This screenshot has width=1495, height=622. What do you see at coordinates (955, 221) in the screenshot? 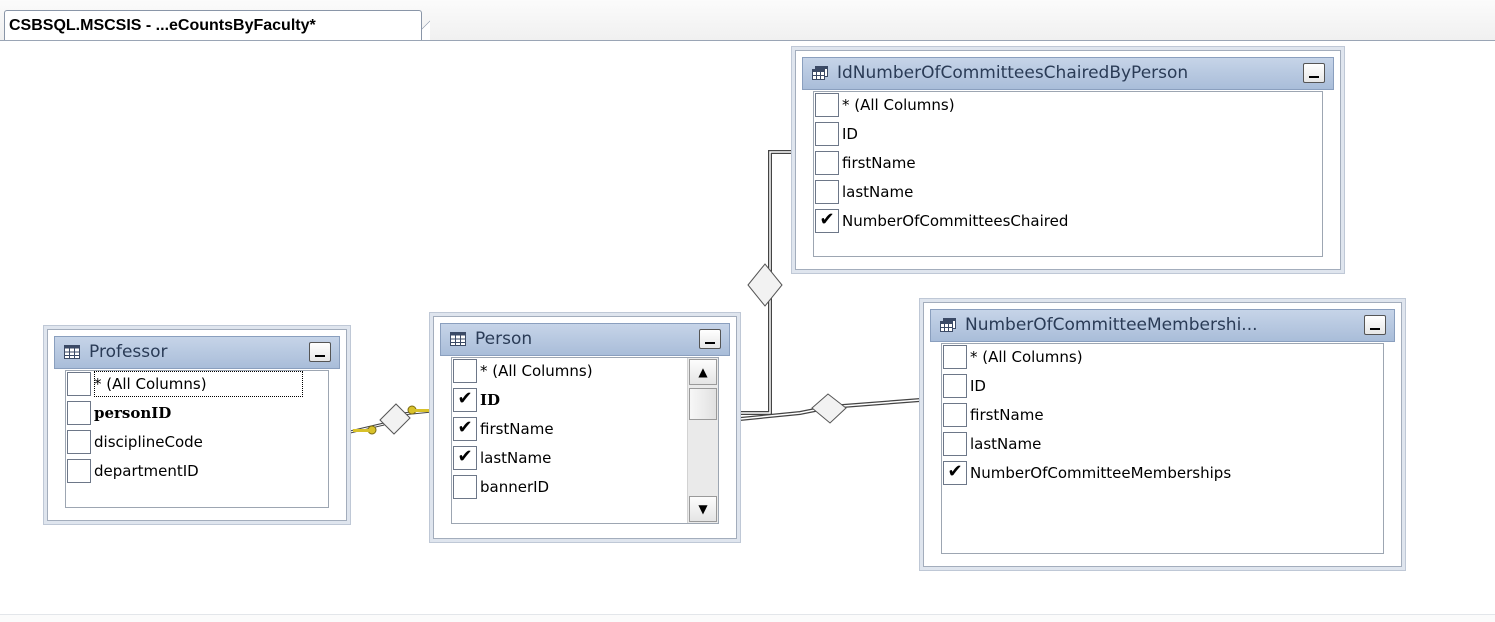
I see `column-label: NumberOfCommitteesChaired` at bounding box center [955, 221].